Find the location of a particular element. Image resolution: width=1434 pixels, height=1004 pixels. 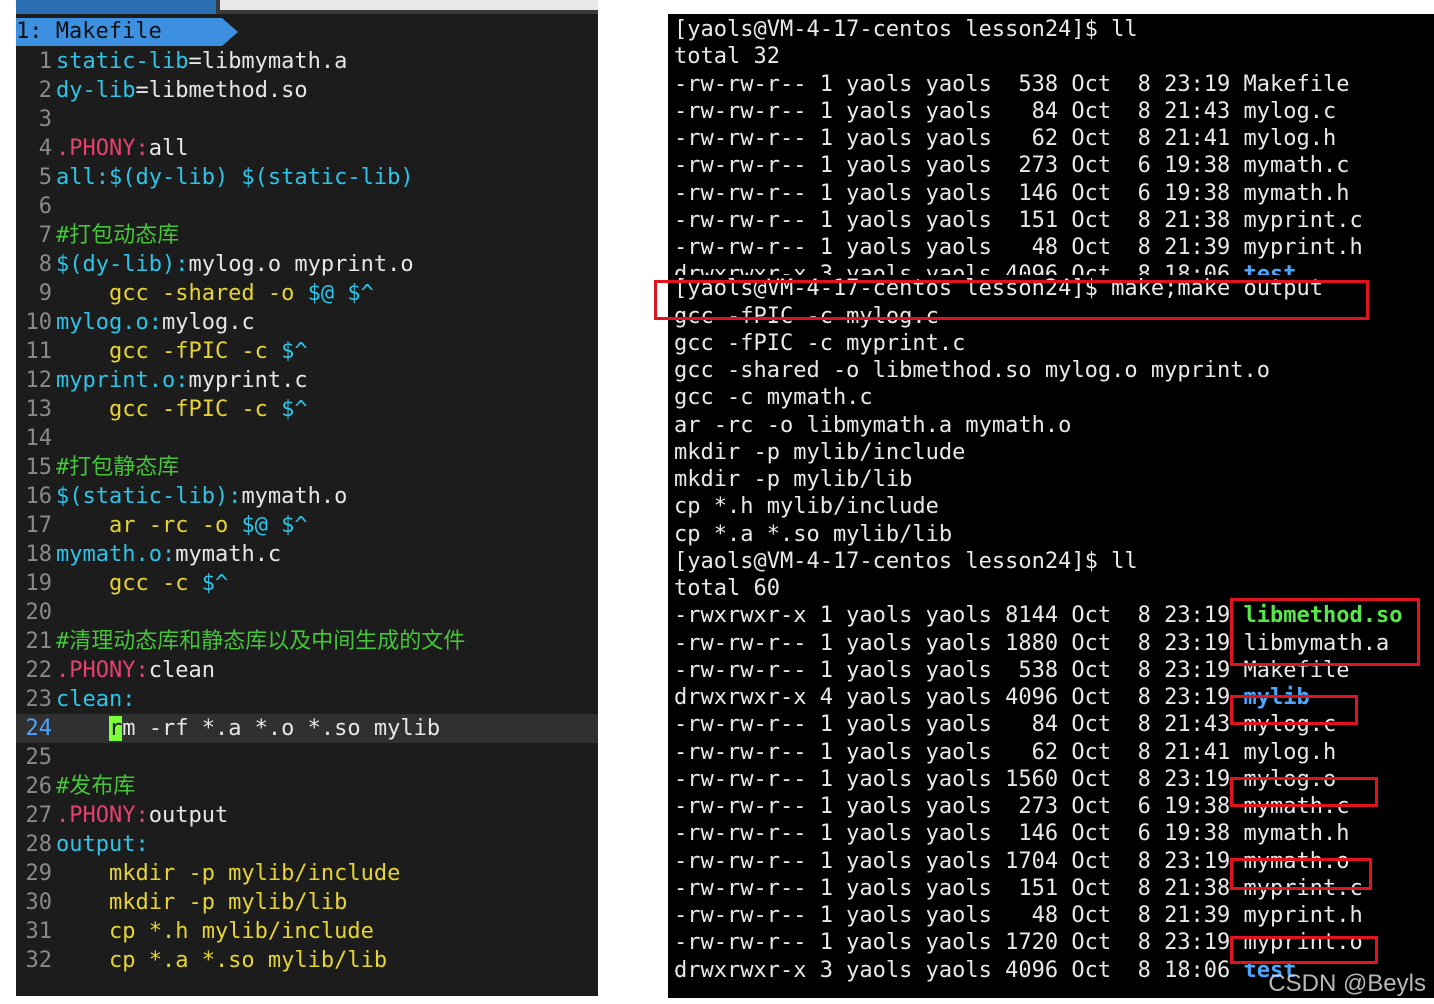

file-name: Makefile is located at coordinates (1296, 84).